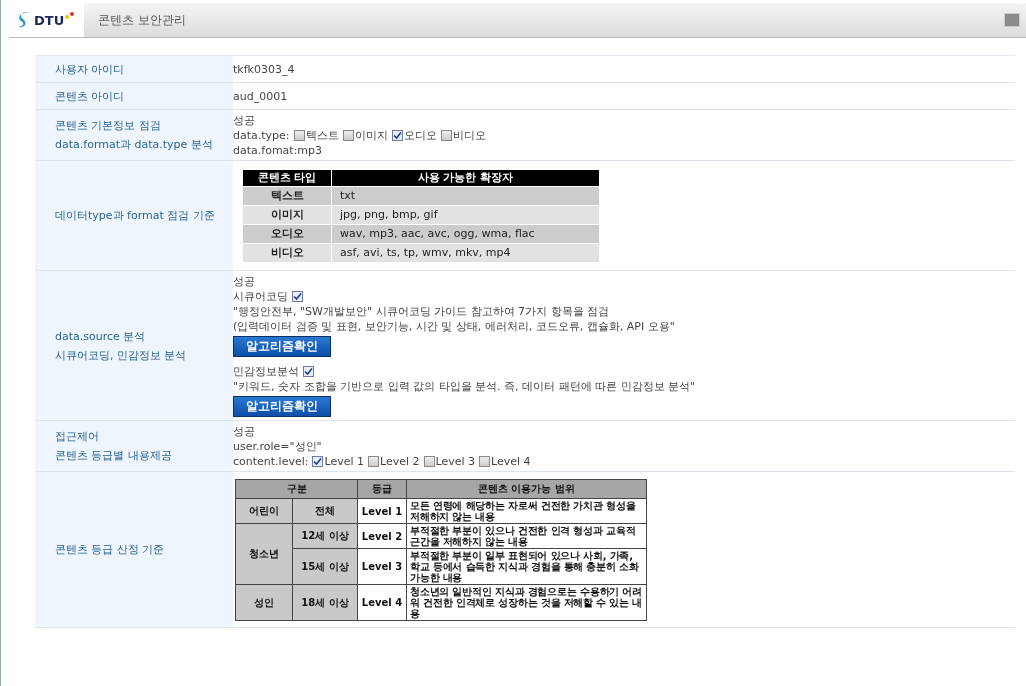  Describe the element at coordinates (287, 253) in the screenshot. I see `table-cell: 비디오` at that location.